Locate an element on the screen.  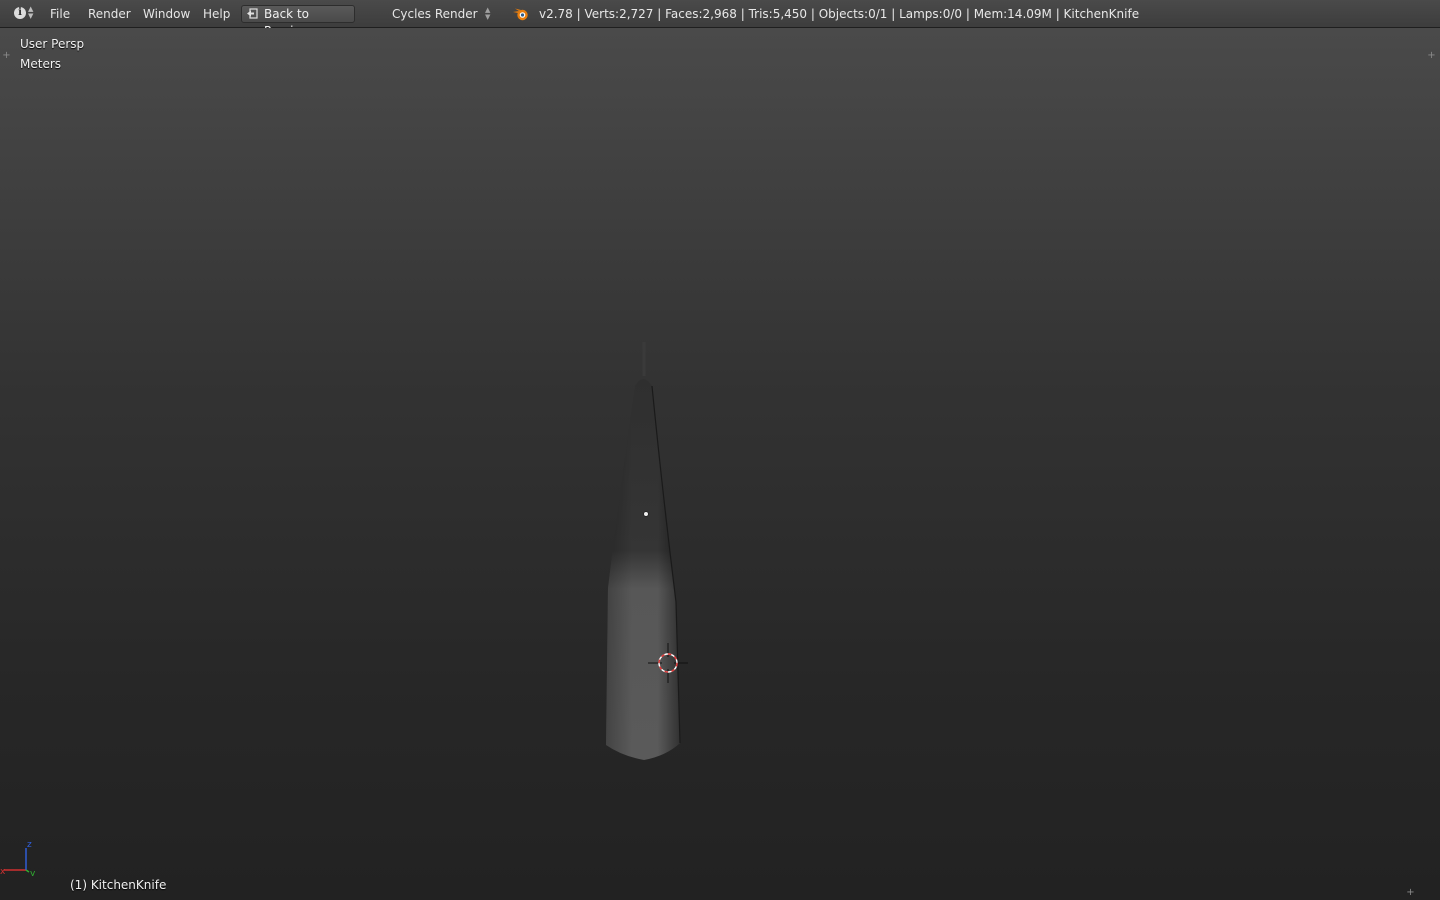
view-axes-gizmo: x y z is located at coordinates (18, 858).